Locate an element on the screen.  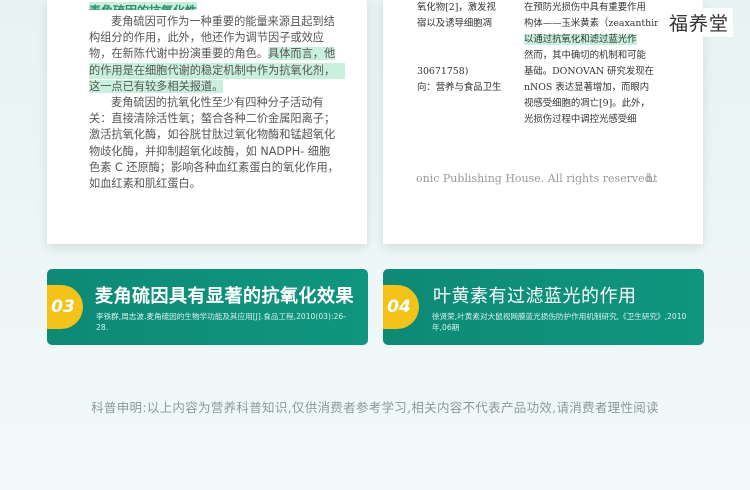
left-doc-line: 构组分的作用，此外，他还作为调节因子或效应 is located at coordinates (206, 38).